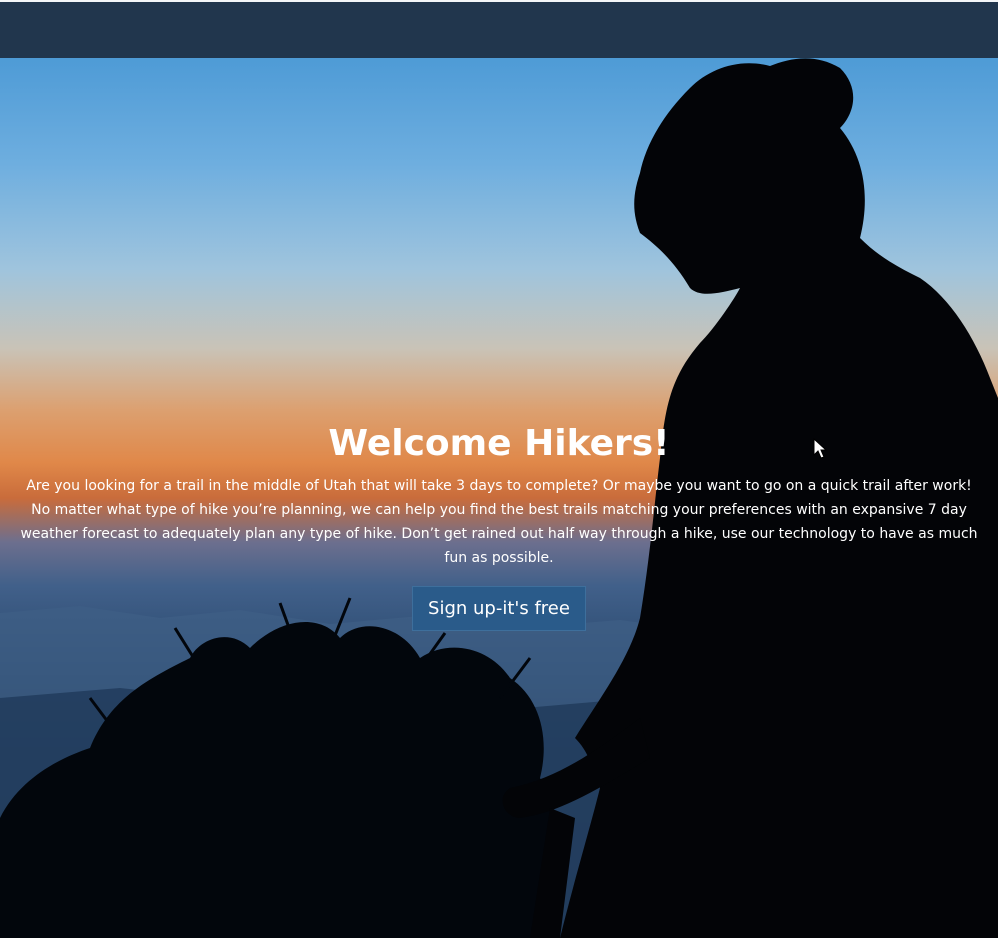 The image size is (998, 938). I want to click on hero-title: Welcome Hikers!, so click(499, 443).